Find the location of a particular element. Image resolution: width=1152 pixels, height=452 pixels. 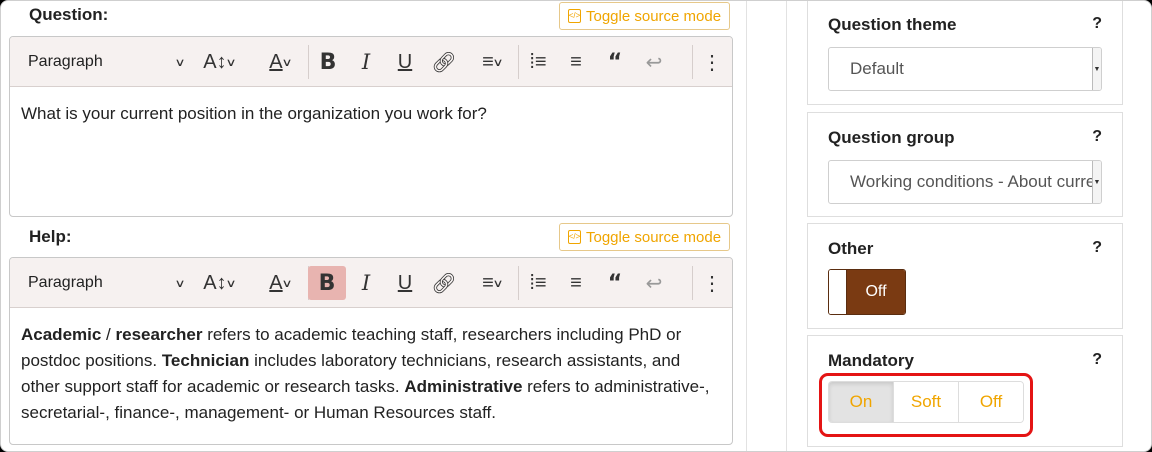

help-toggle-source-button: </> Toggle source mode is located at coordinates (645, 237).